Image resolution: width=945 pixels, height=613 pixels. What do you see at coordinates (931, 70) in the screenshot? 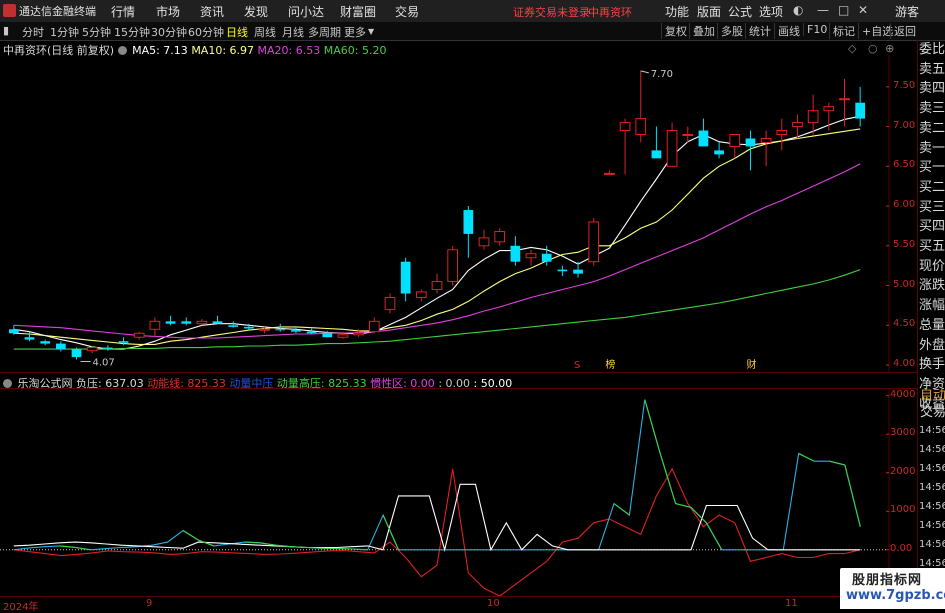
I see `quote-field-1: 卖五` at bounding box center [931, 70].